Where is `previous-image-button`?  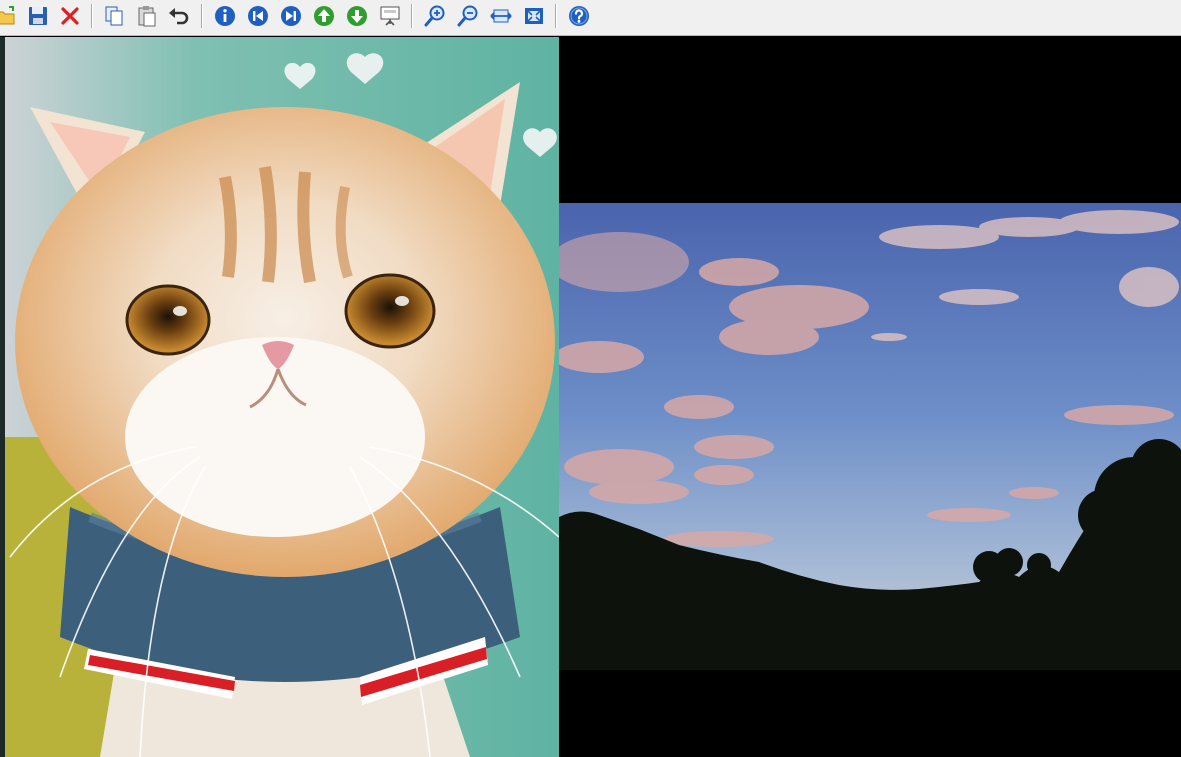 previous-image-button is located at coordinates (324, 16).